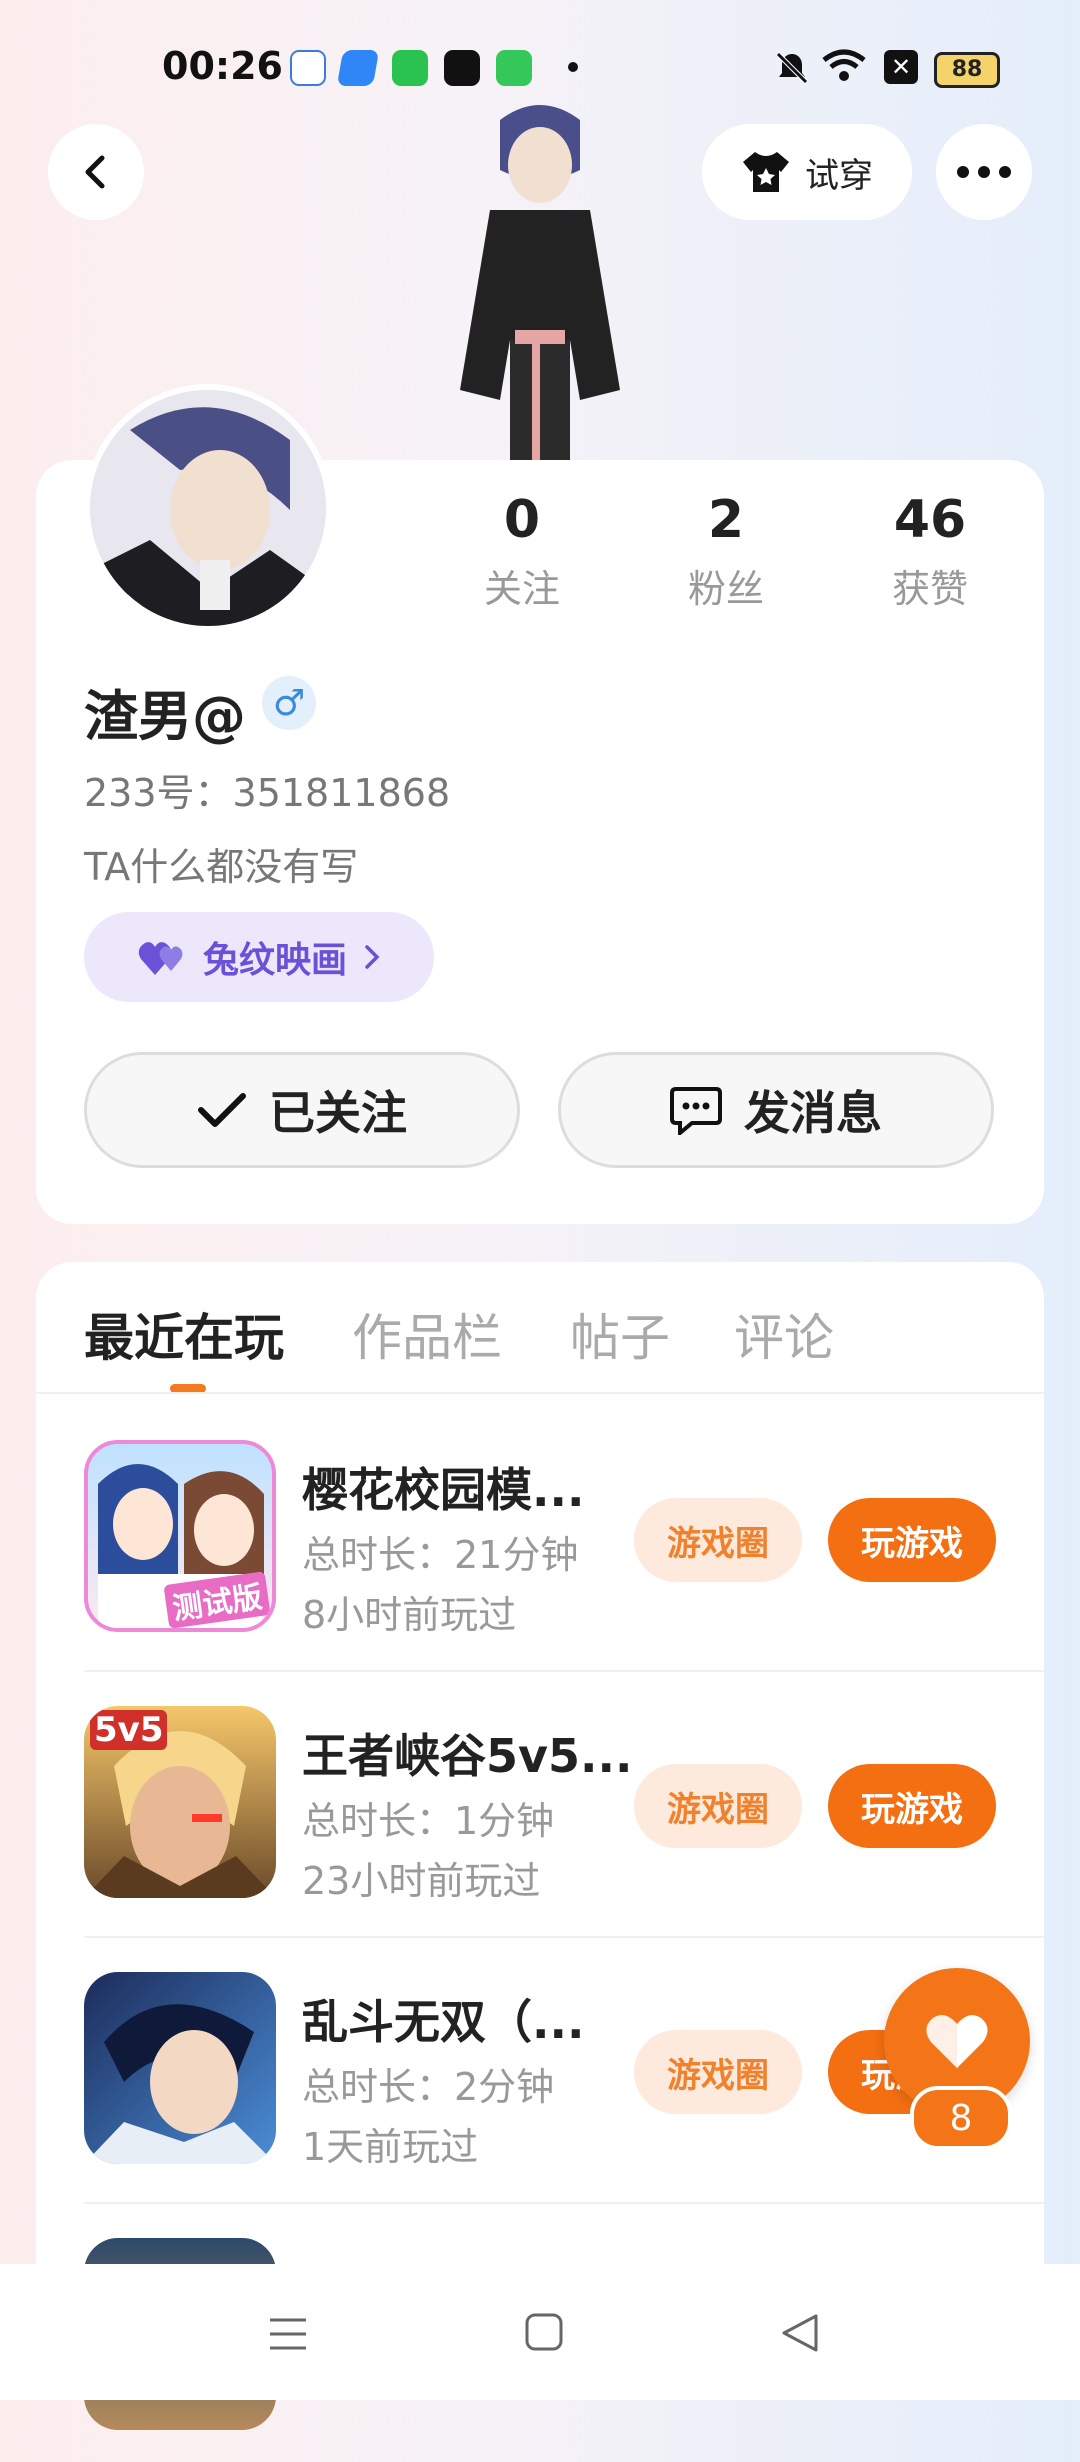  Describe the element at coordinates (522, 551) in the screenshot. I see `stat-following: 0 关注` at that location.